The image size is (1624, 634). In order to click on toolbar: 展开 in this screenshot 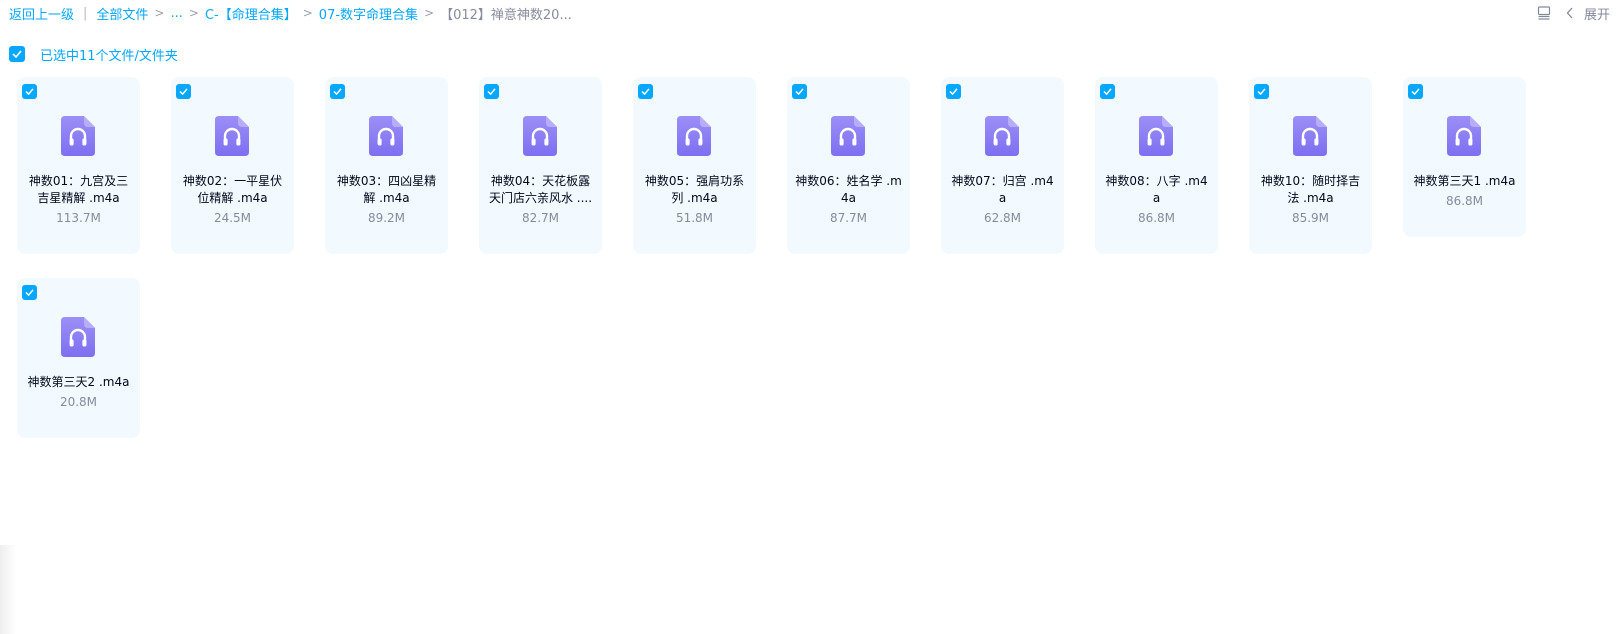, I will do `click(1573, 13)`.